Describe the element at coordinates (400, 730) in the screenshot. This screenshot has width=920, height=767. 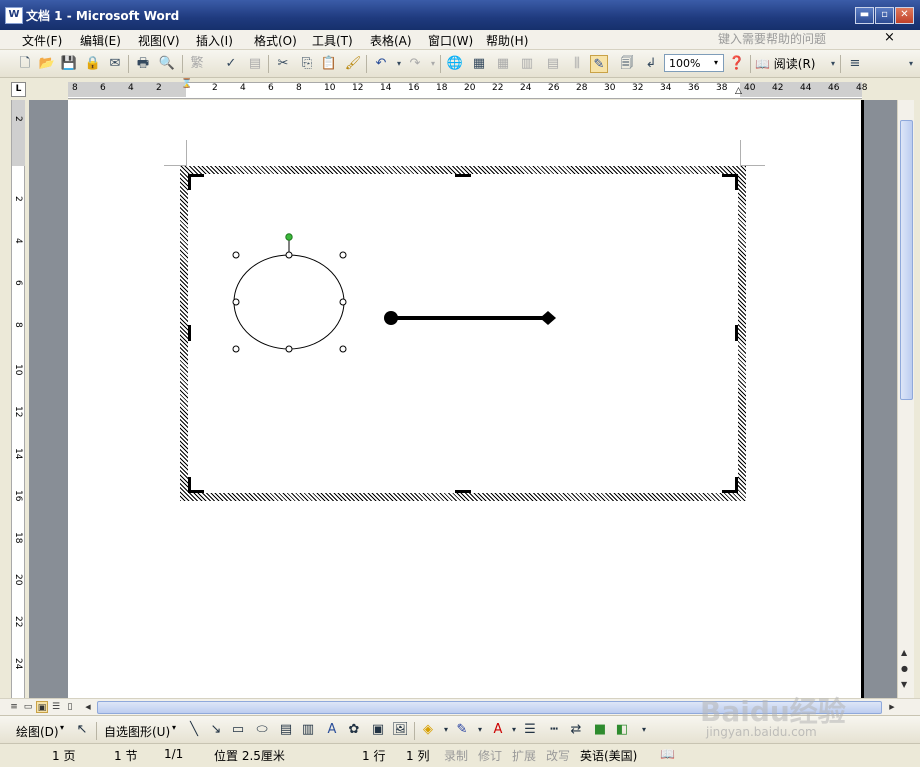
I see `insert-picture-icon: 🖼` at that location.